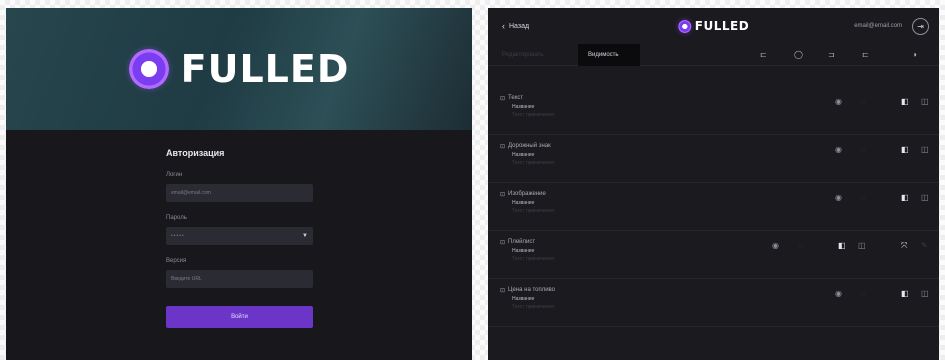 This screenshot has height=360, width=945. I want to click on align-left-icon: ⊏, so click(763, 54).